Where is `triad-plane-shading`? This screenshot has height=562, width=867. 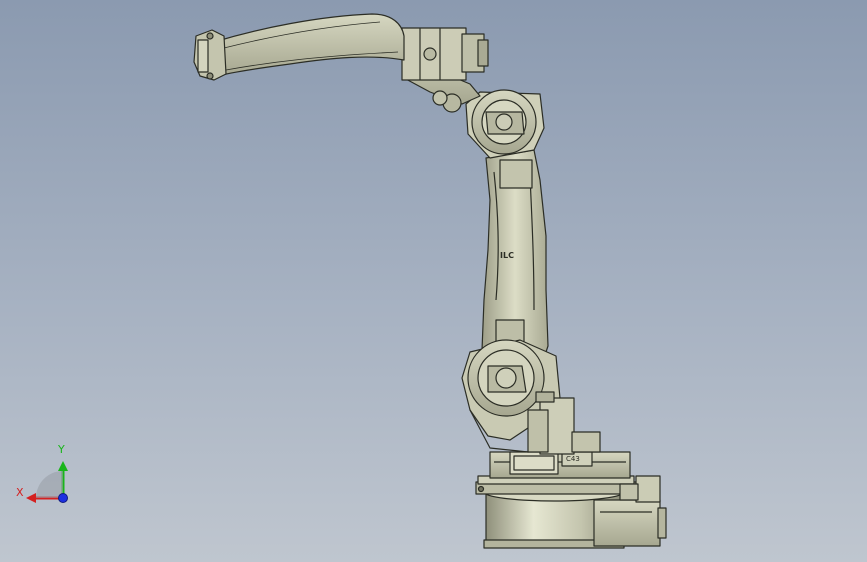
triad-plane-shading is located at coordinates (49, 484).